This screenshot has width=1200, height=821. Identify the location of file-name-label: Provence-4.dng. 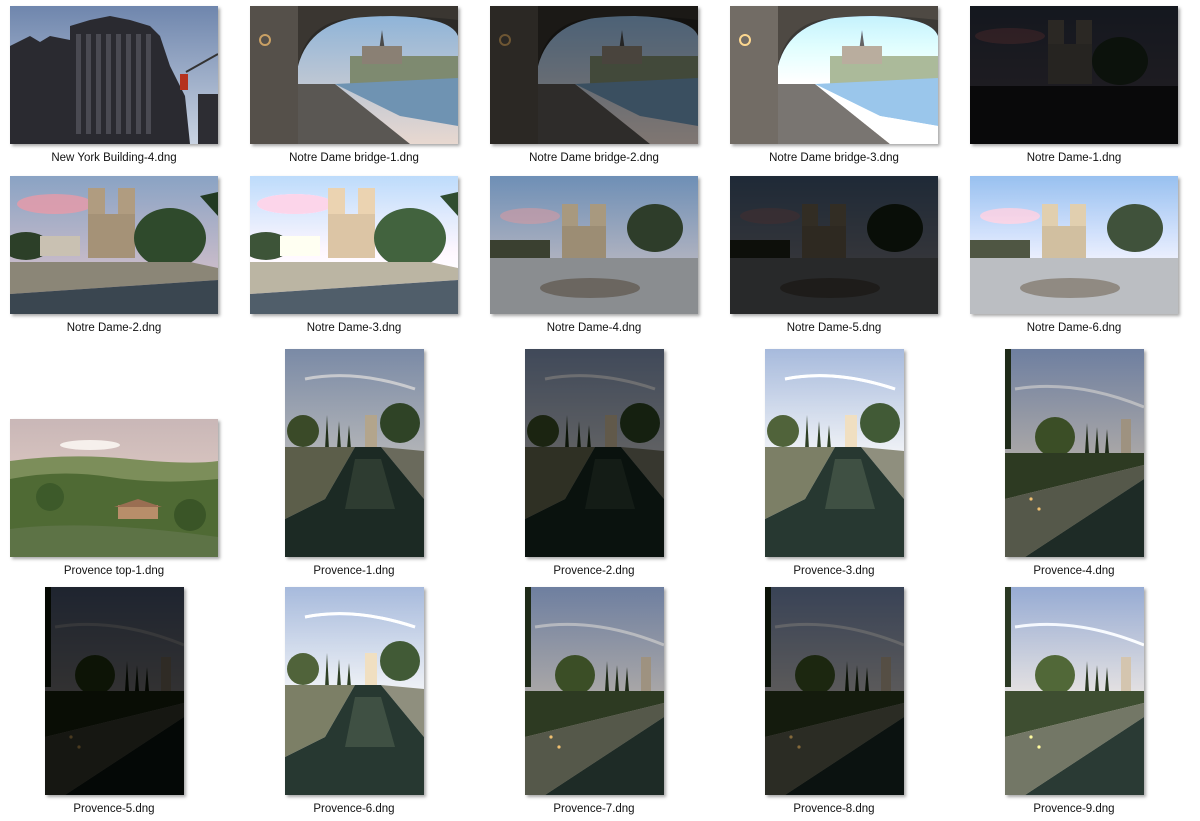
(1074, 571).